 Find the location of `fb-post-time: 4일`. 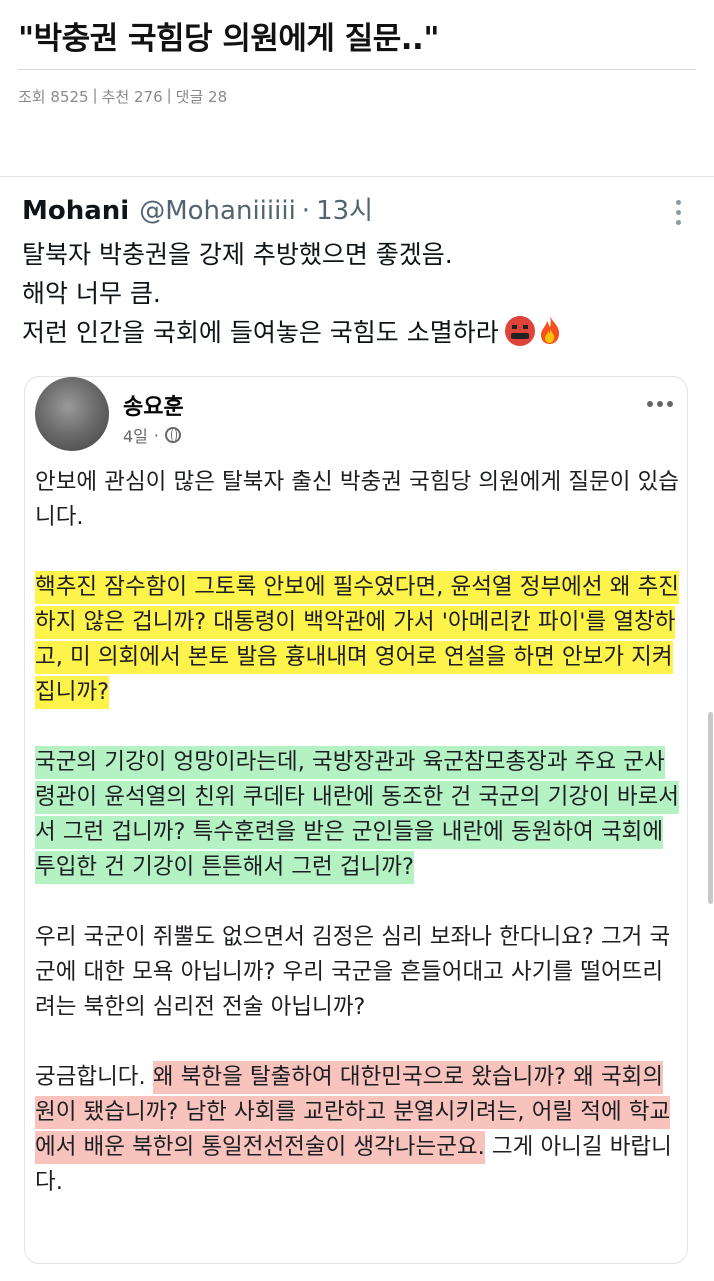

fb-post-time: 4일 is located at coordinates (135, 435).